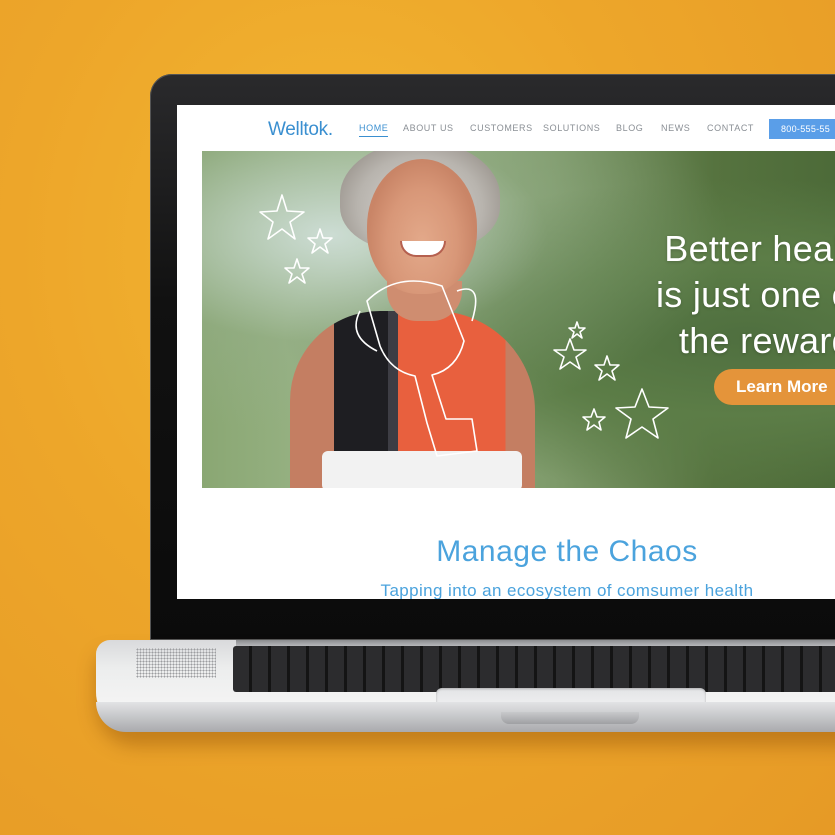 This screenshot has height=835, width=835. What do you see at coordinates (534, 669) in the screenshot?
I see `keyboard` at bounding box center [534, 669].